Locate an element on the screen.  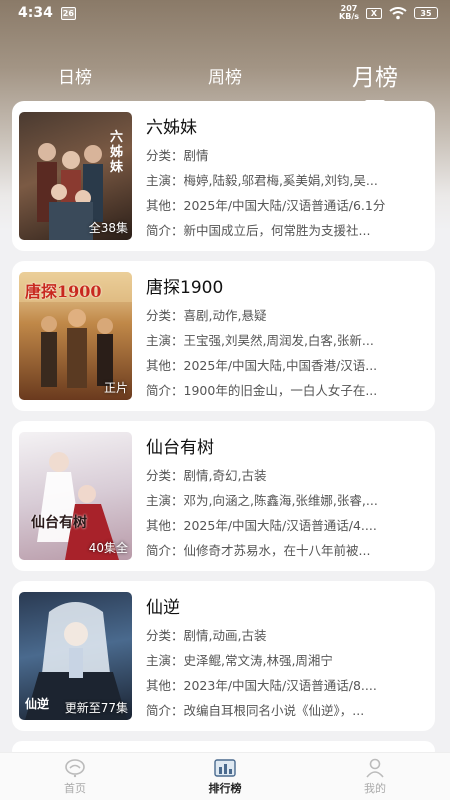
item-title: 仙台有树 is located at coordinates (287, 445).